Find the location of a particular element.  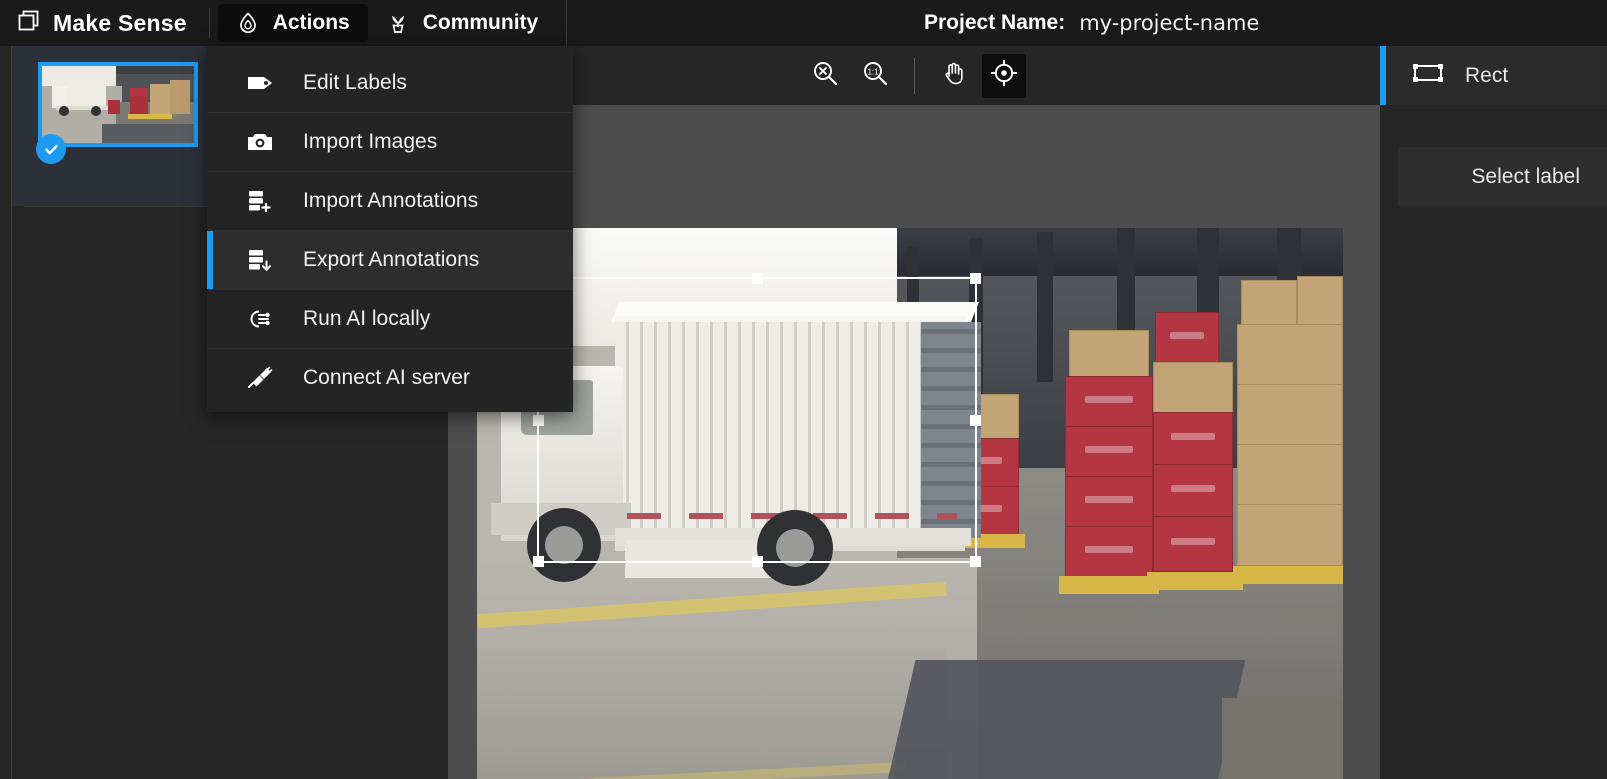

pan-button is located at coordinates (954, 76).